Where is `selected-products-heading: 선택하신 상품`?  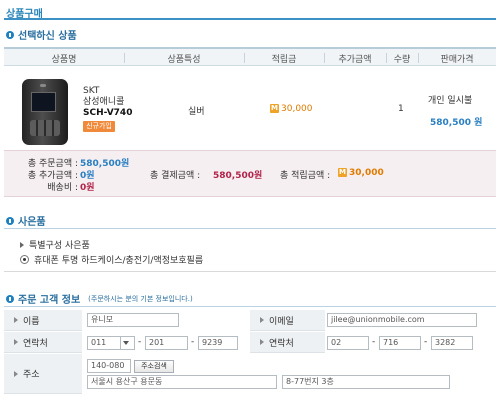
selected-products-heading: 선택하신 상품 is located at coordinates (41, 34).